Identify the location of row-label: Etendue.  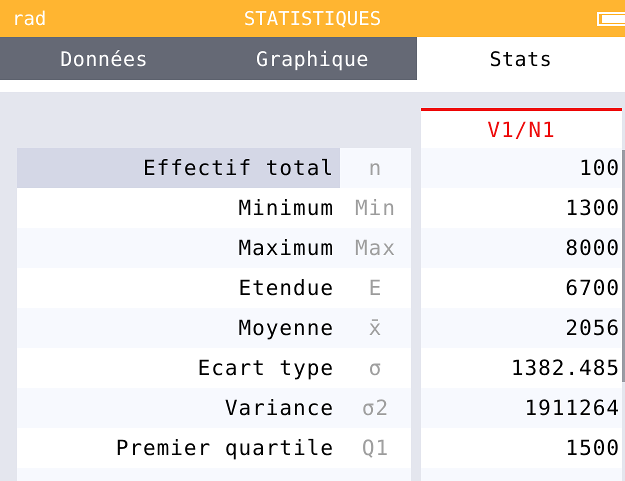
(178, 288).